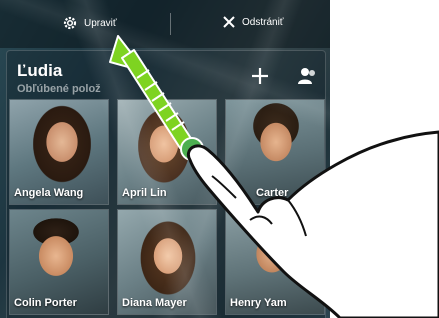  What do you see at coordinates (154, 303) in the screenshot?
I see `contact-name: Diana Mayer` at bounding box center [154, 303].